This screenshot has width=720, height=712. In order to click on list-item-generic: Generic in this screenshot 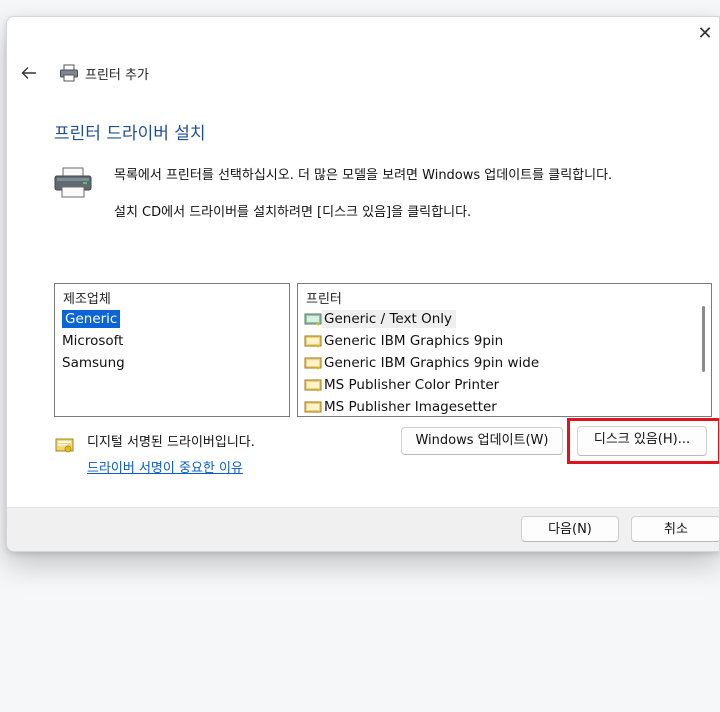, I will do `click(172, 319)`.